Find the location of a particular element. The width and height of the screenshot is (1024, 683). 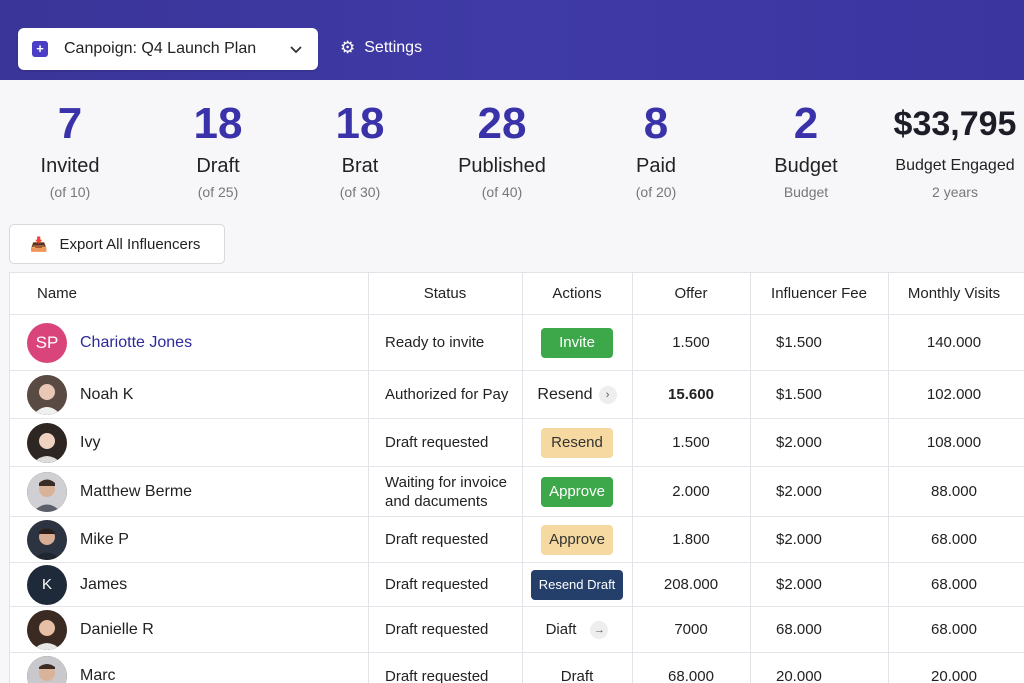

export-label: Export All Influencers is located at coordinates (130, 244).